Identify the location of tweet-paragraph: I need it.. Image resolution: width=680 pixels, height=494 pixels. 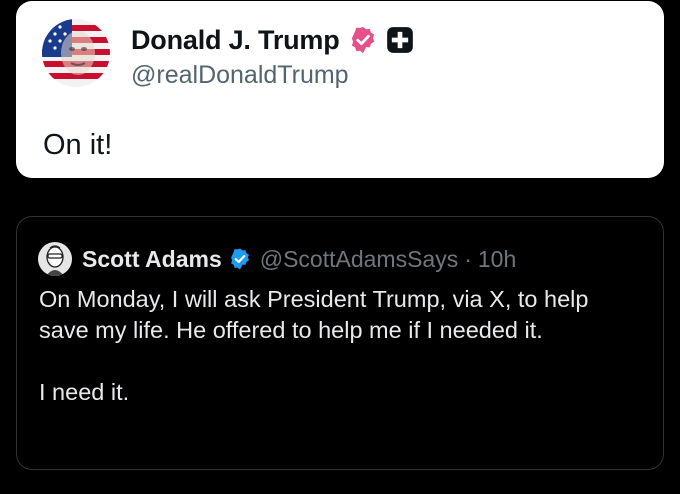
(84, 392).